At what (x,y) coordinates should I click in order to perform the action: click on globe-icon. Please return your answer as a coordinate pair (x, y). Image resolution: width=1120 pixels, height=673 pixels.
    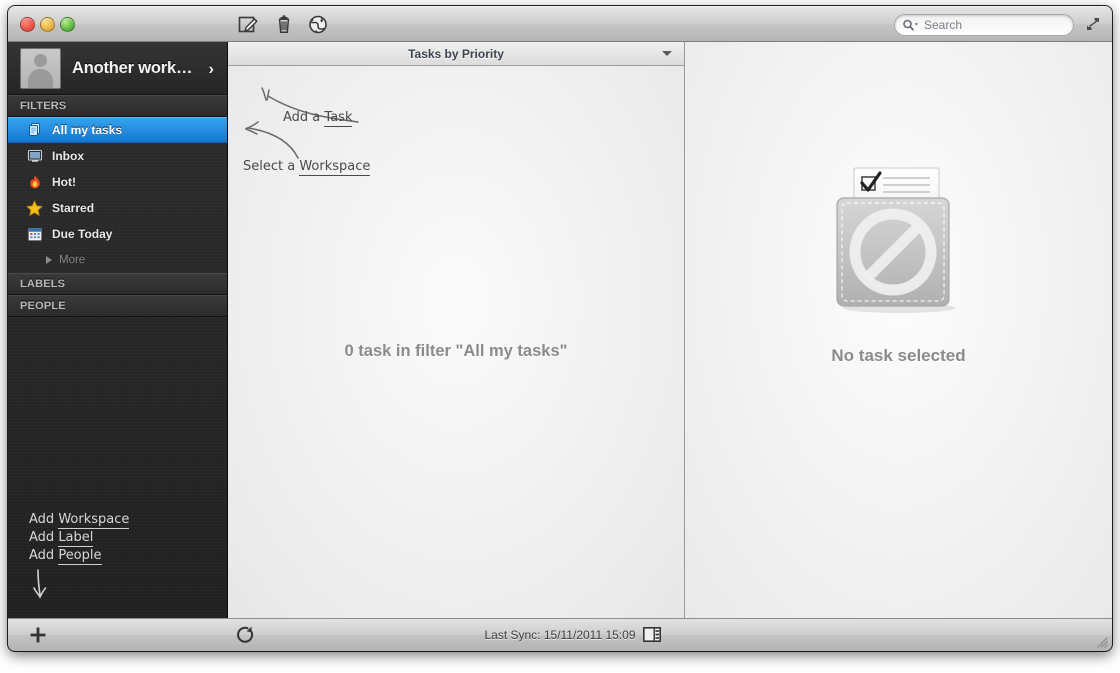
    Looking at the image, I should click on (318, 24).